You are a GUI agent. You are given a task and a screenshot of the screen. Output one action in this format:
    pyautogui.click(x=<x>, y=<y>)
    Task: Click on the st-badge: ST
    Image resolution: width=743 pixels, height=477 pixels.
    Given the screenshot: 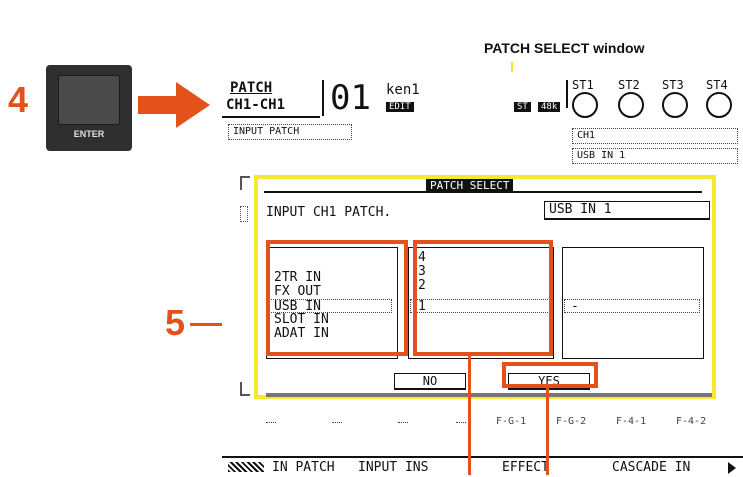 What is the action you would take?
    pyautogui.click(x=522, y=107)
    